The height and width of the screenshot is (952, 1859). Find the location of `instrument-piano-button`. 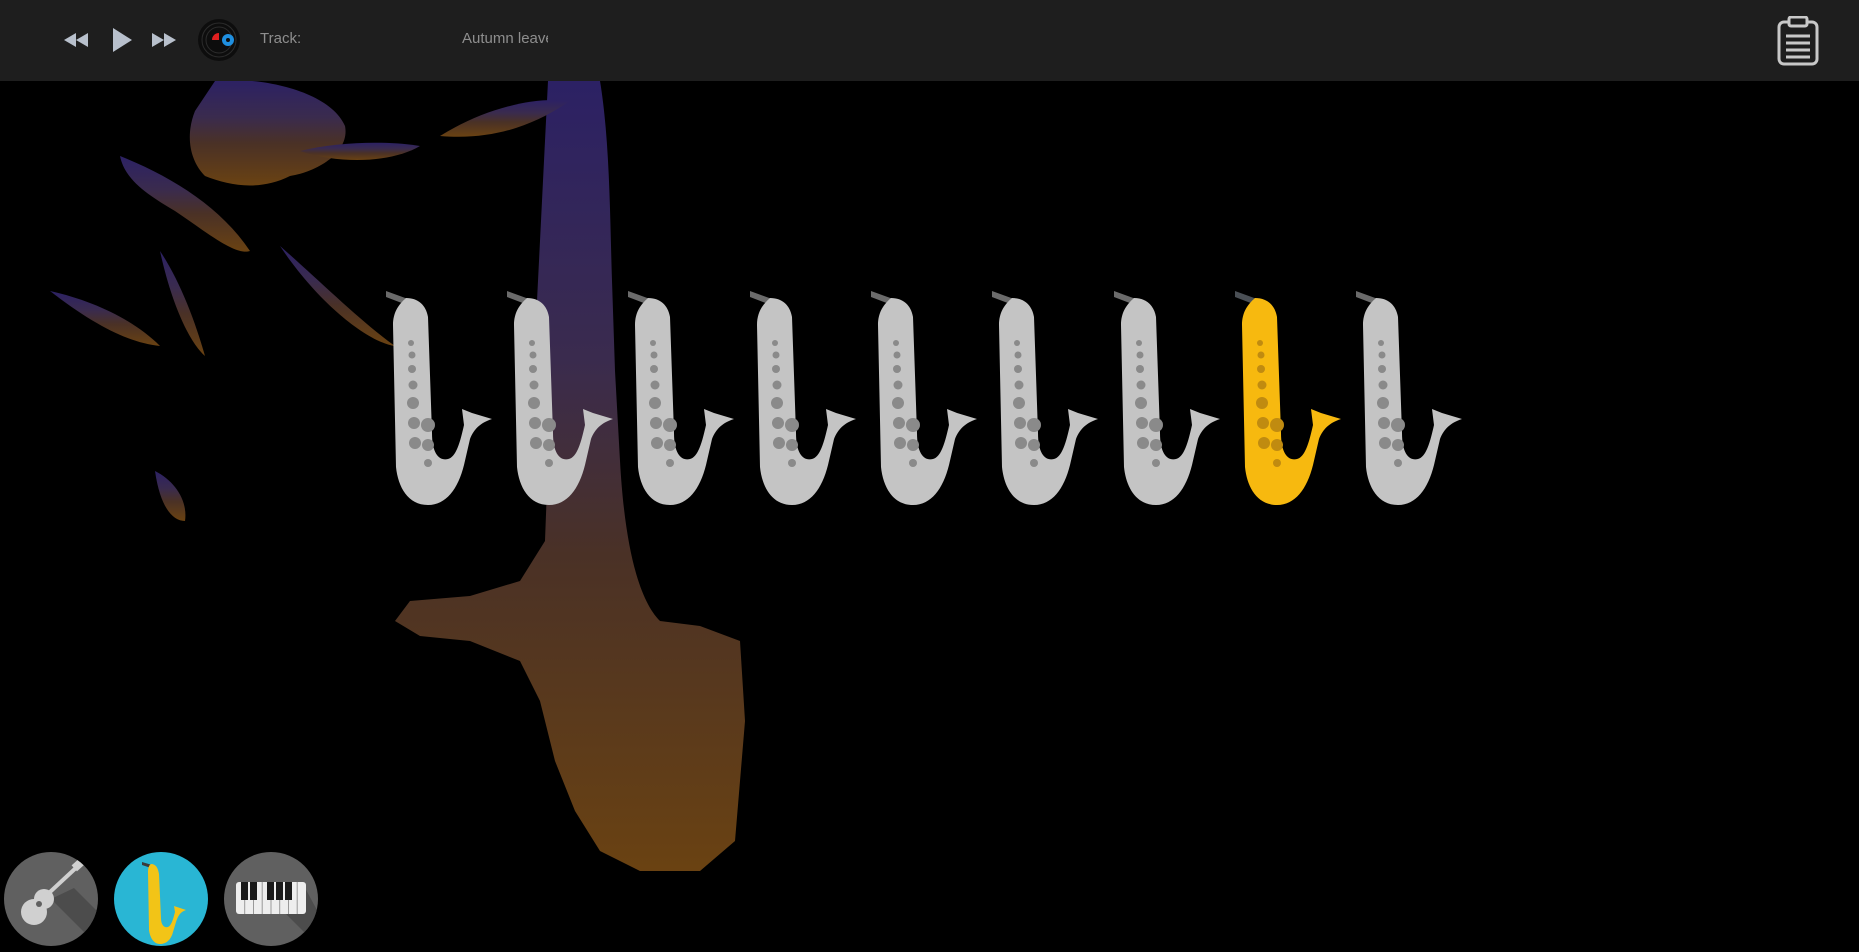

instrument-piano-button is located at coordinates (271, 899).